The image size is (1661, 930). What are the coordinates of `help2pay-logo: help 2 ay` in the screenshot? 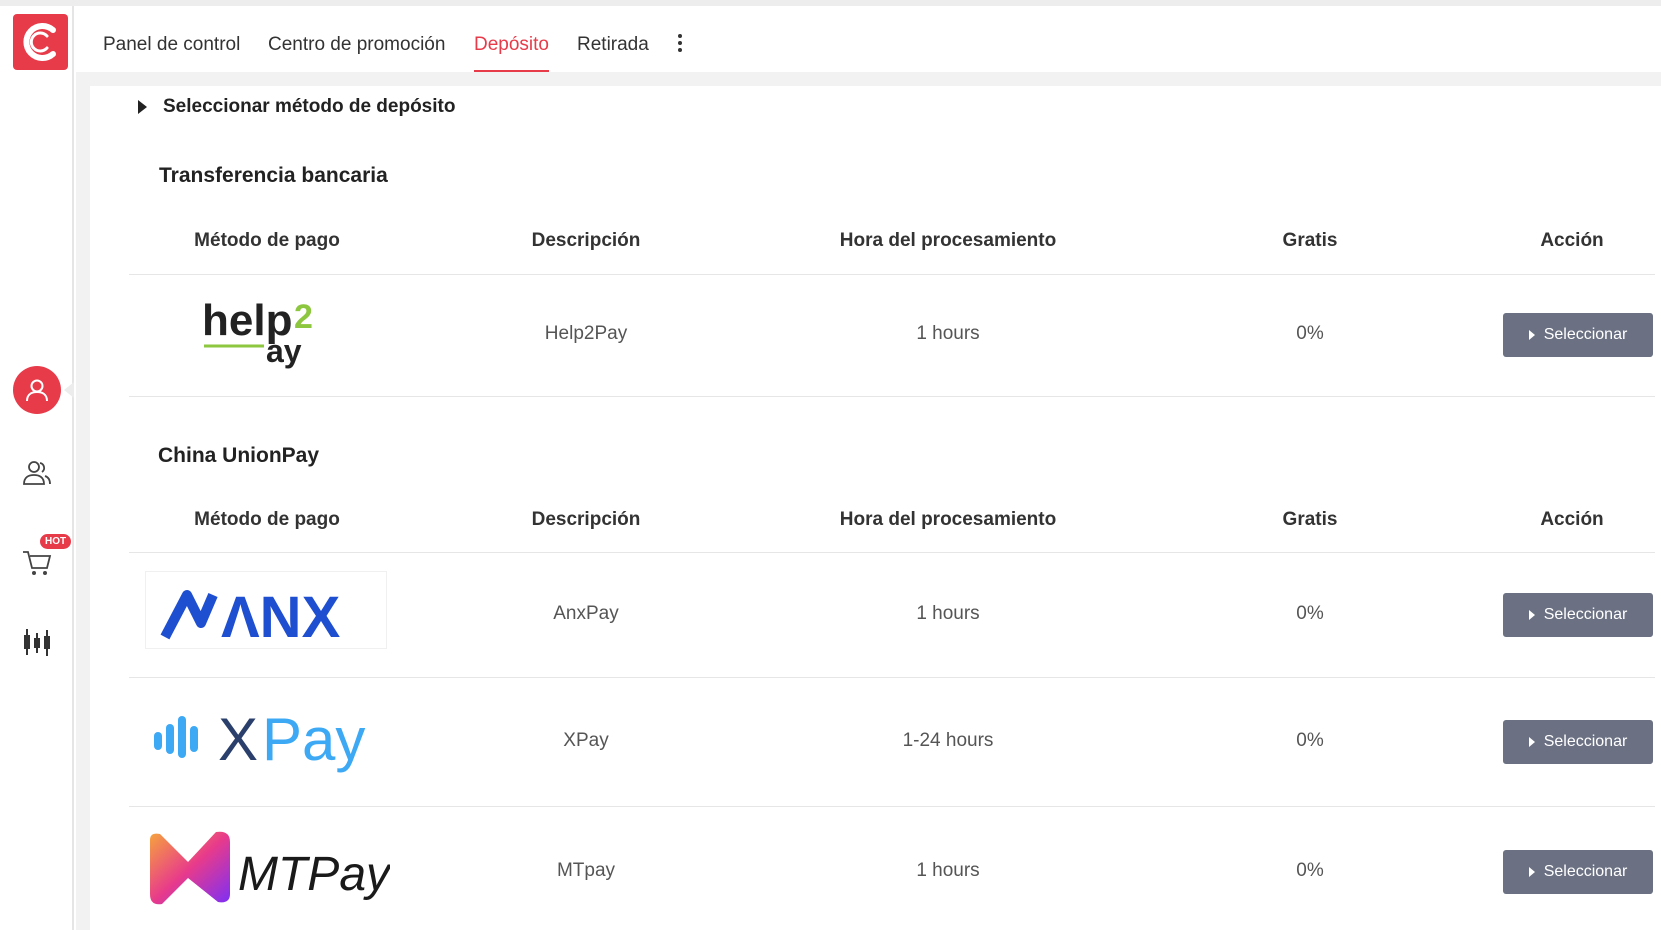 It's located at (260, 332).